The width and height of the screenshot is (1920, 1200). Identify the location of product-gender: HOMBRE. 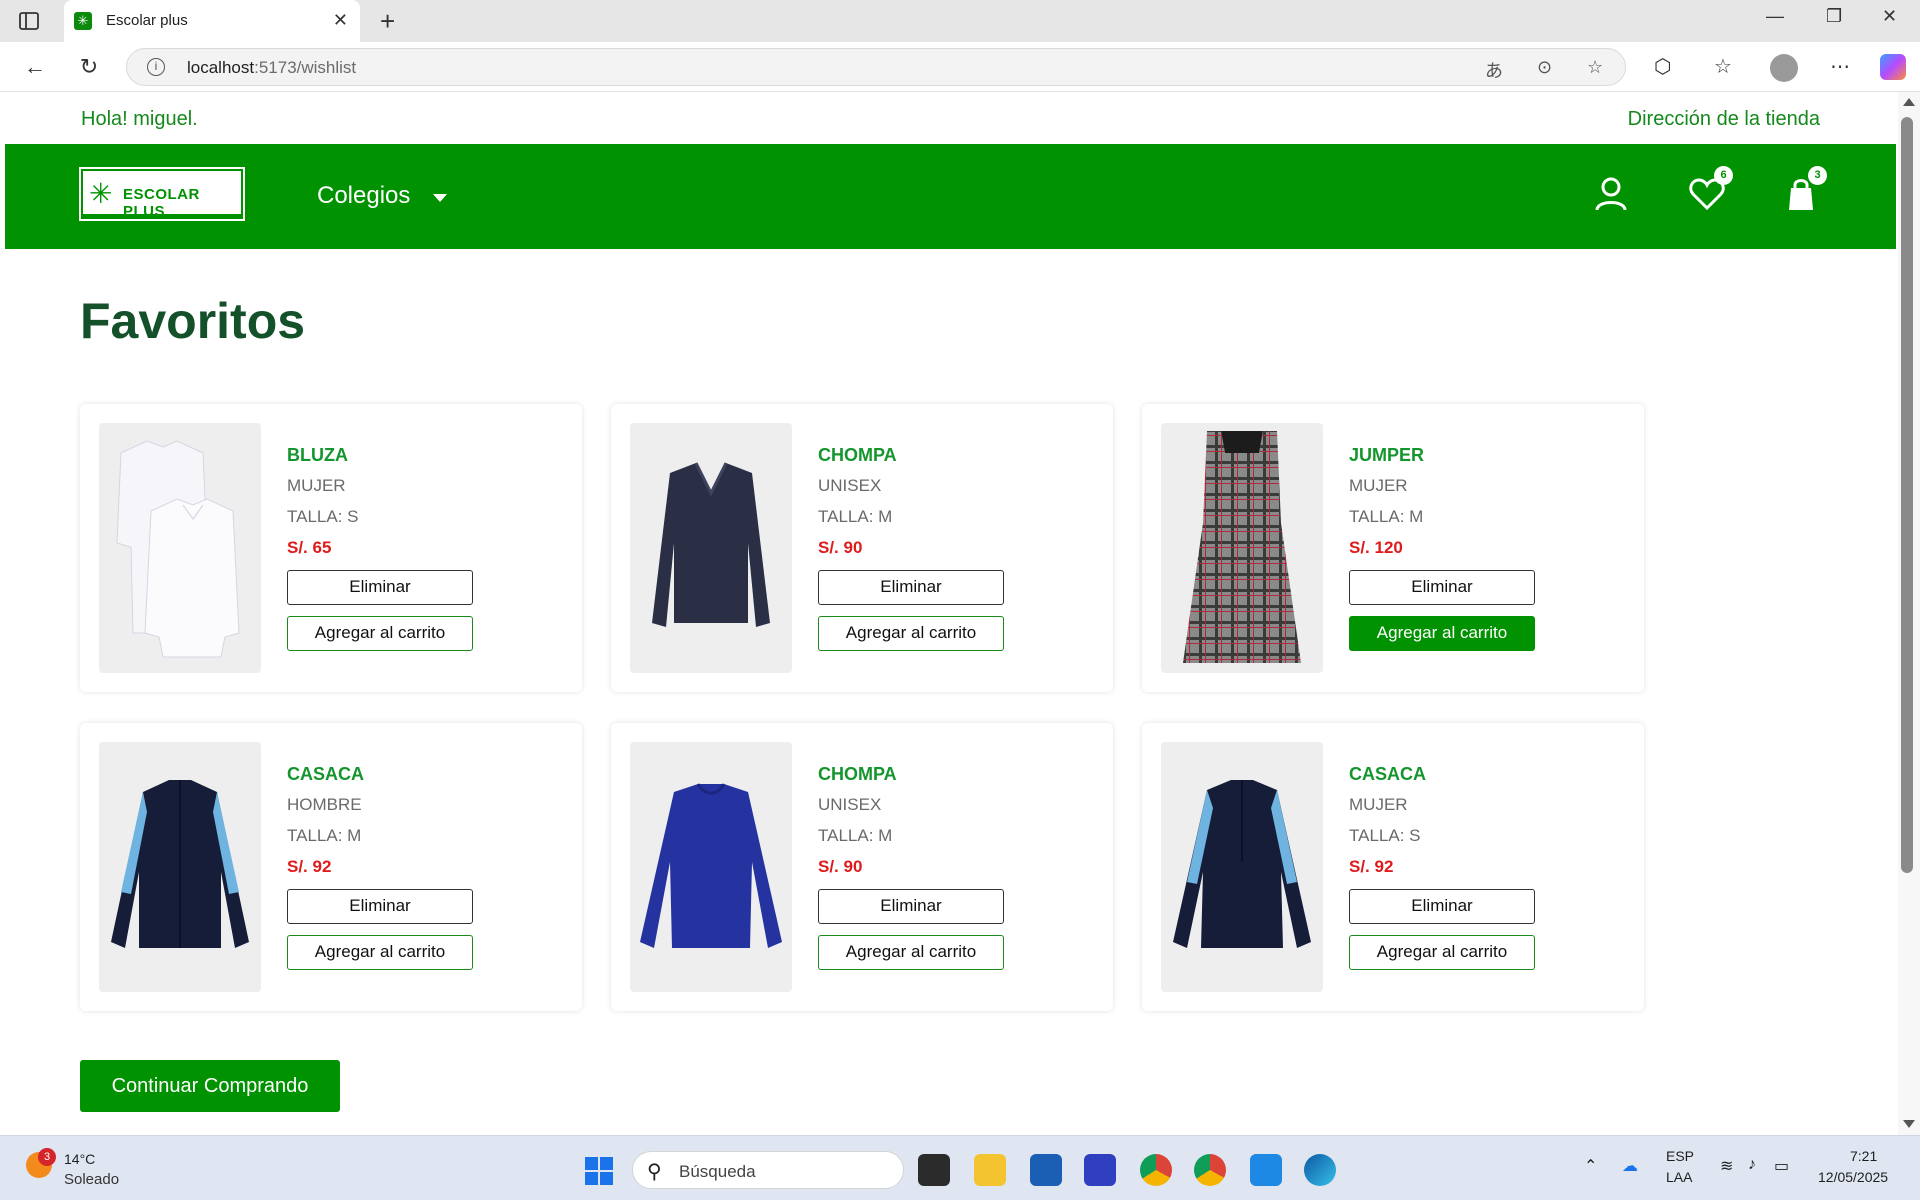
(324, 804).